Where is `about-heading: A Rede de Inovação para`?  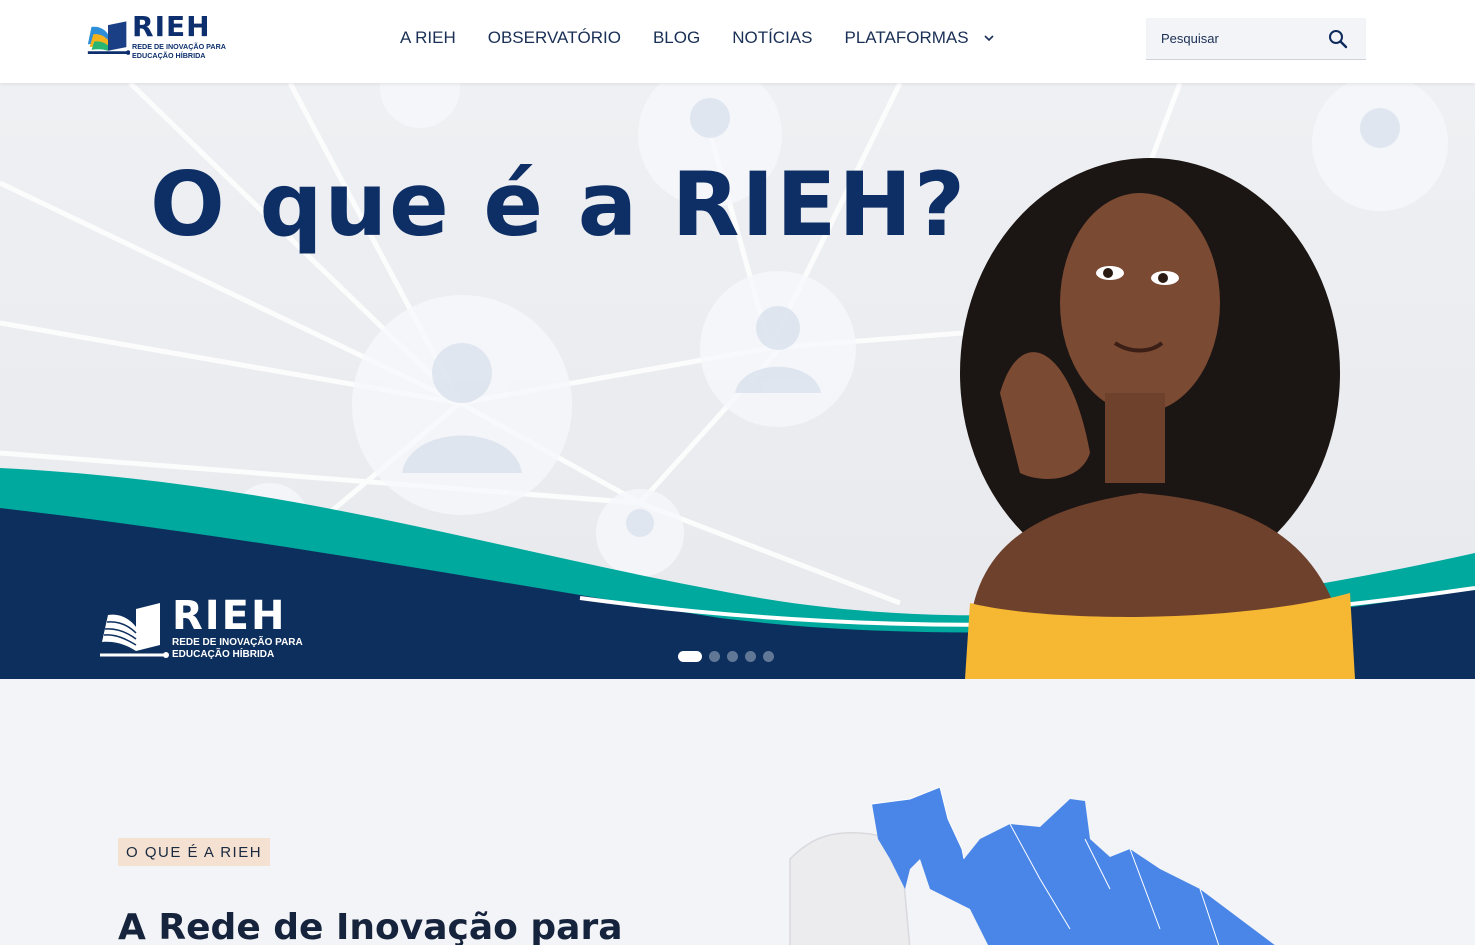
about-heading: A Rede de Inovação para is located at coordinates (370, 926).